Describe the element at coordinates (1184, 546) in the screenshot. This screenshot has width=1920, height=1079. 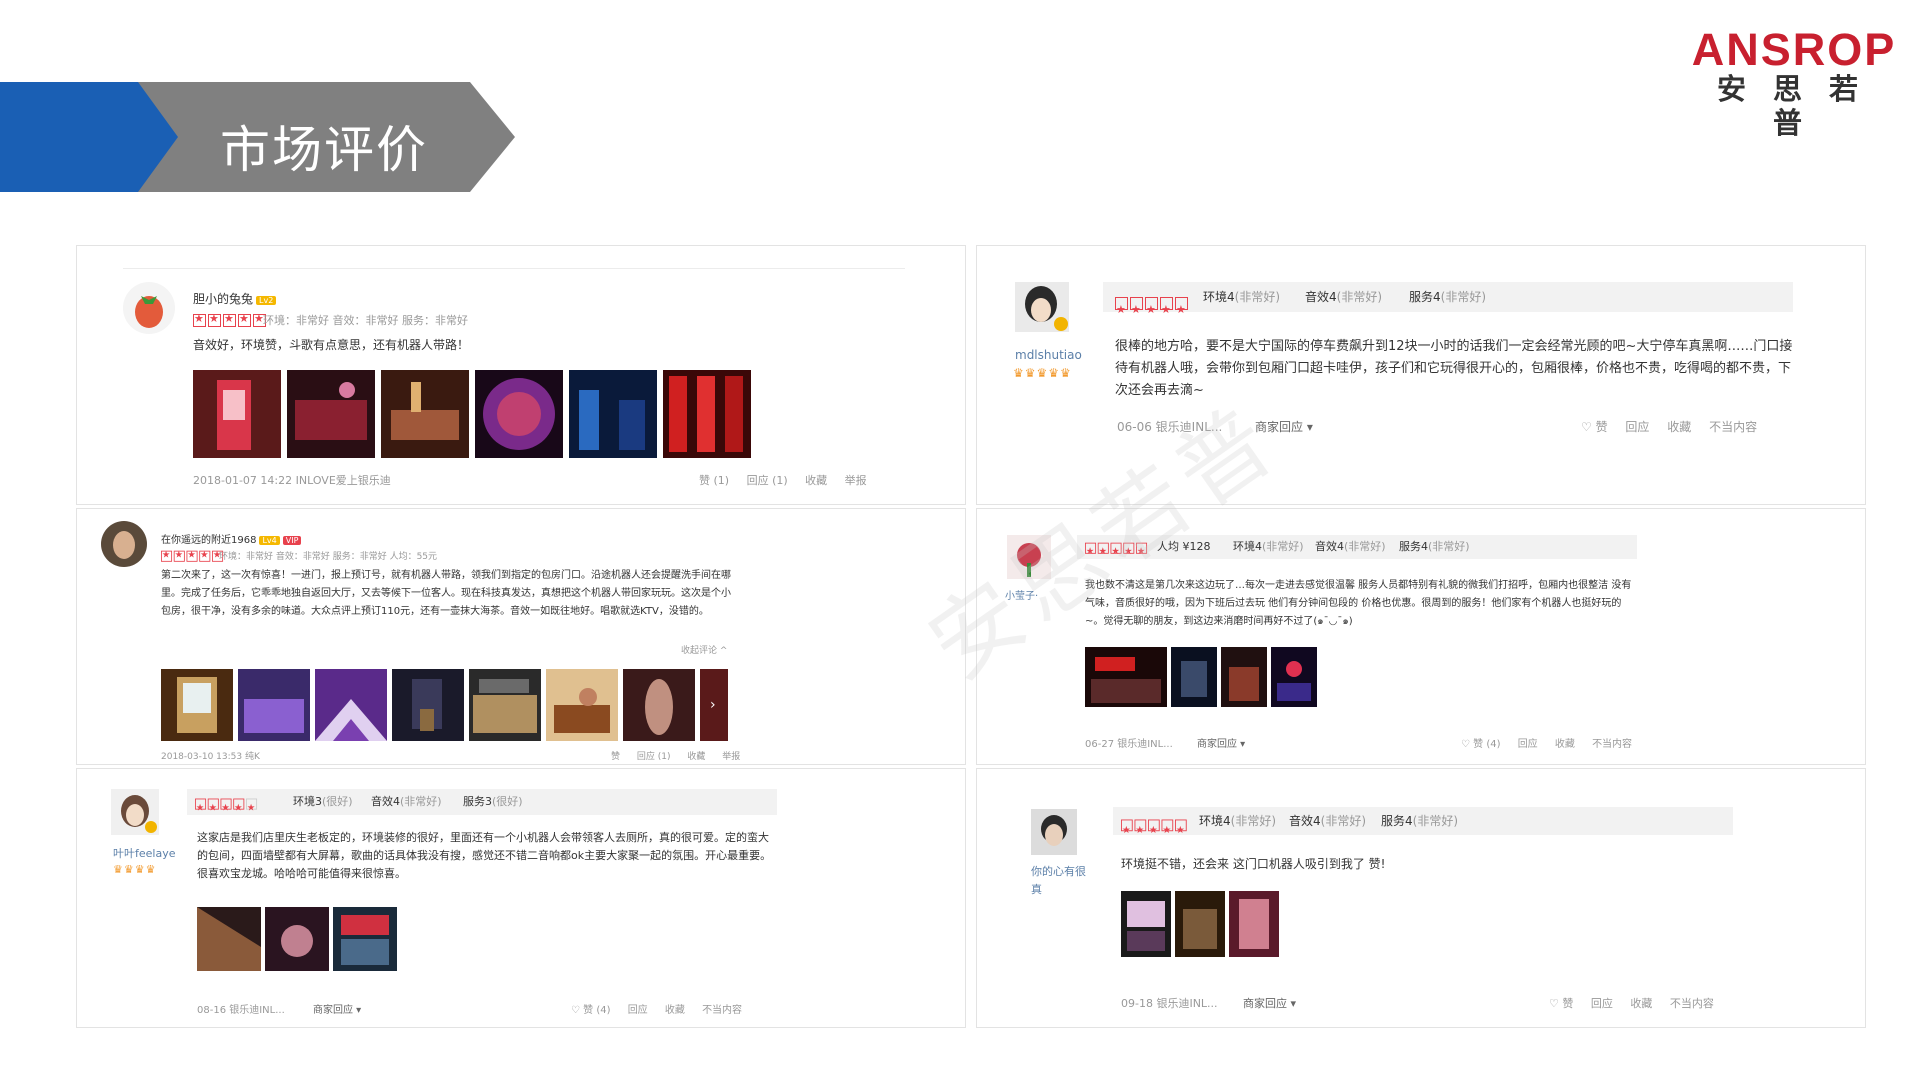
I see `average-price: 人均 ¥128` at that location.